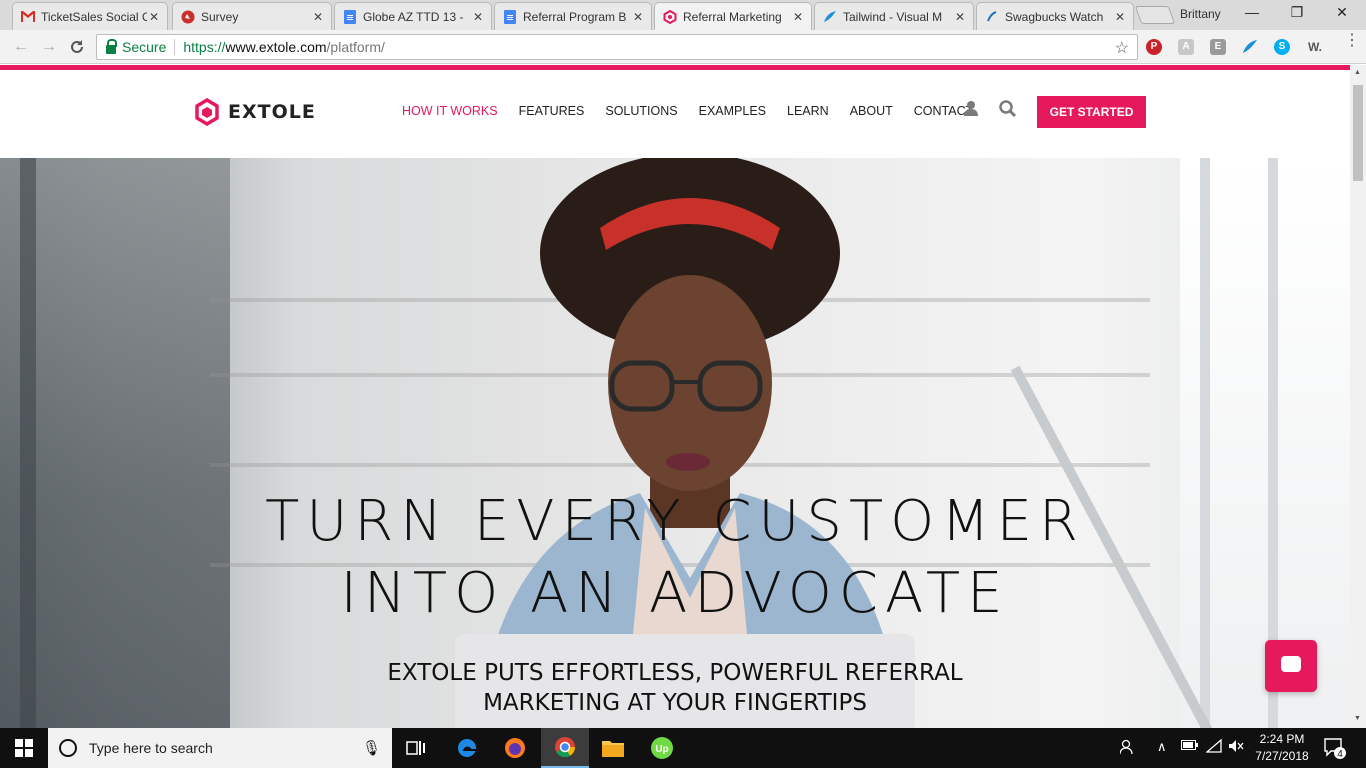 Image resolution: width=1366 pixels, height=768 pixels. Describe the element at coordinates (252, 16) in the screenshot. I see `tab-survey: Survey ✕` at that location.